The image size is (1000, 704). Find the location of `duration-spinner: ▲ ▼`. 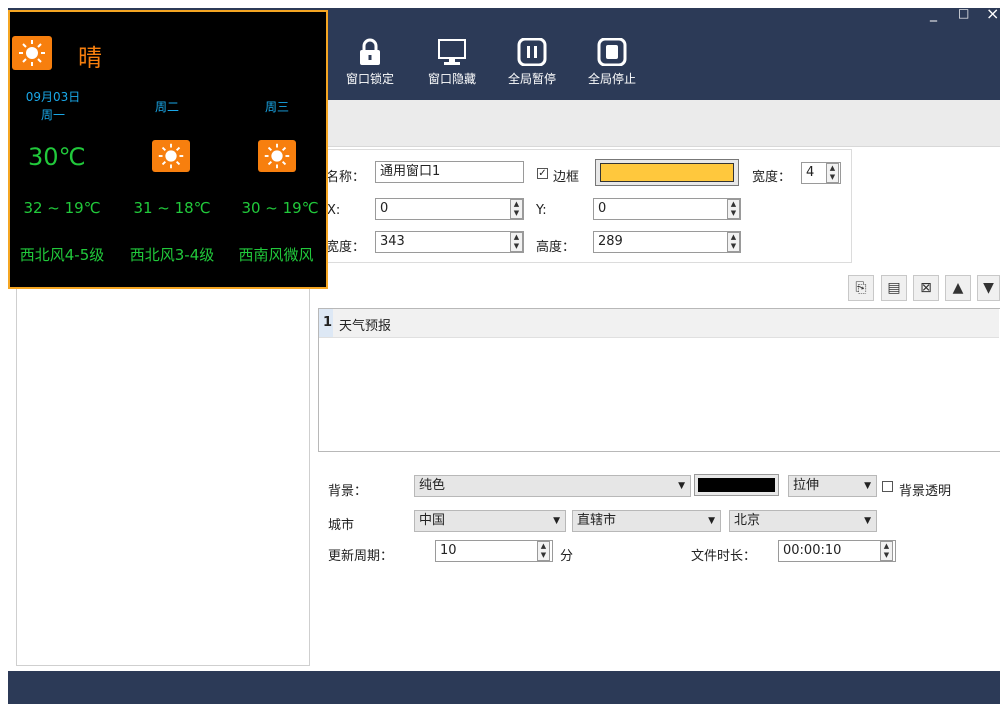

duration-spinner: ▲ ▼ is located at coordinates (886, 551).